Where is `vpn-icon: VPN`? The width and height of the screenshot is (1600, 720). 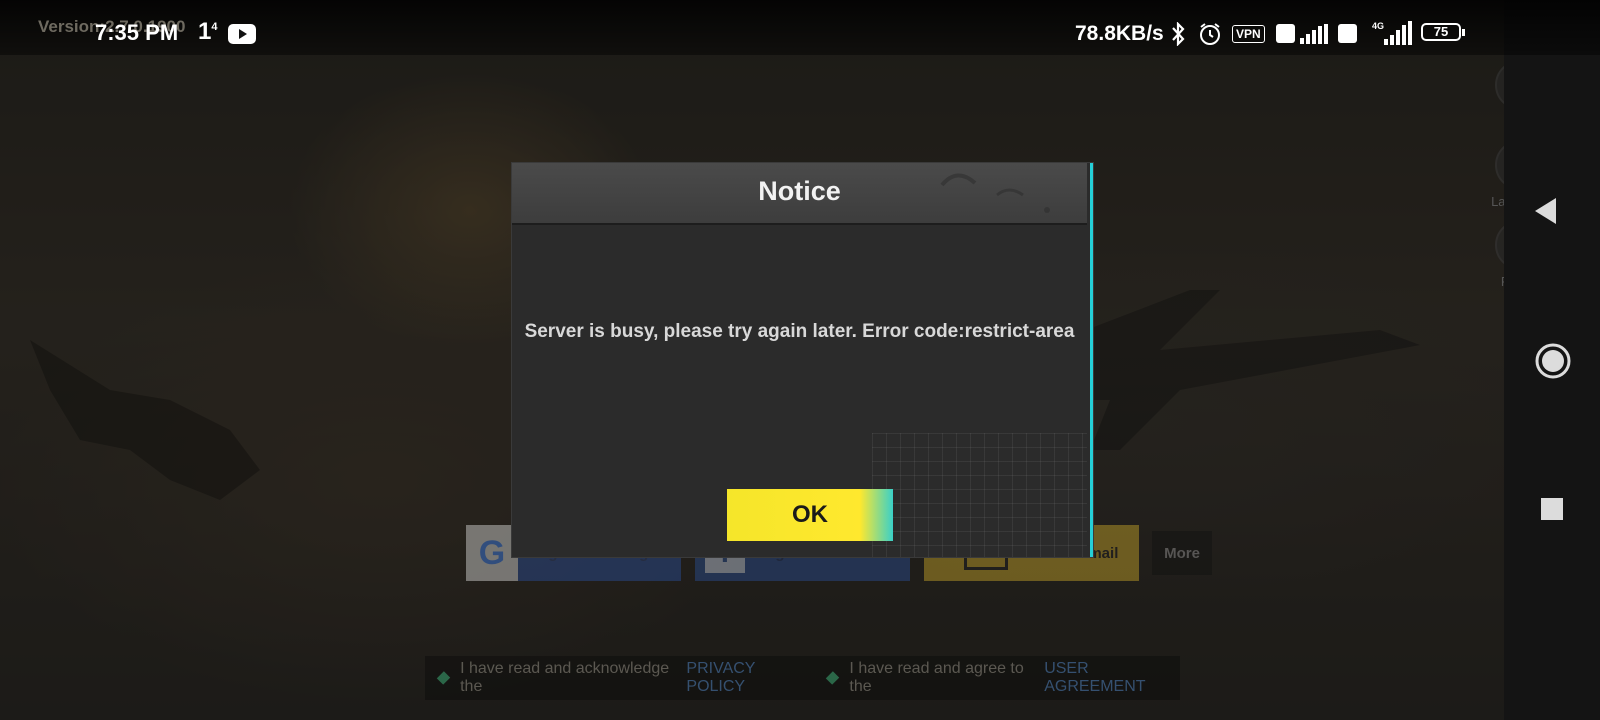 vpn-icon: VPN is located at coordinates (1248, 34).